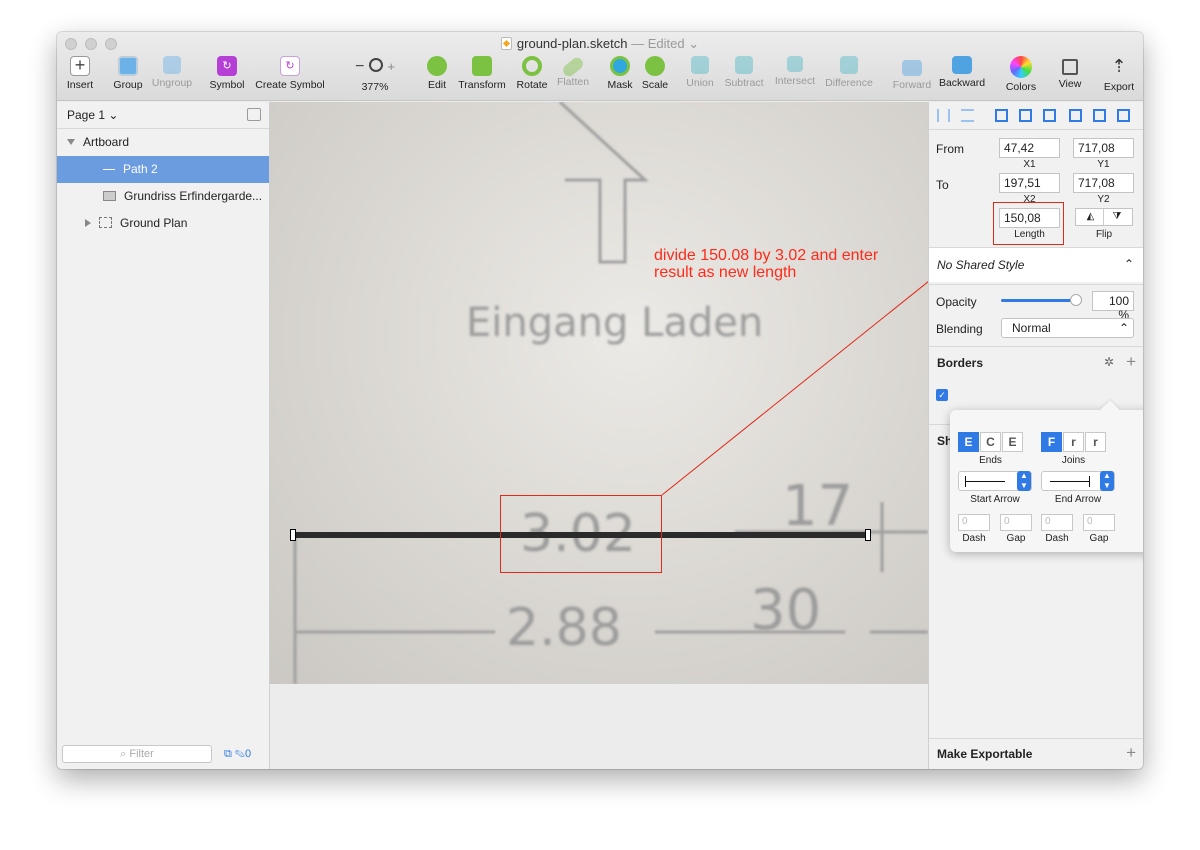  I want to click on zoom-in-button: +, so click(391, 66).